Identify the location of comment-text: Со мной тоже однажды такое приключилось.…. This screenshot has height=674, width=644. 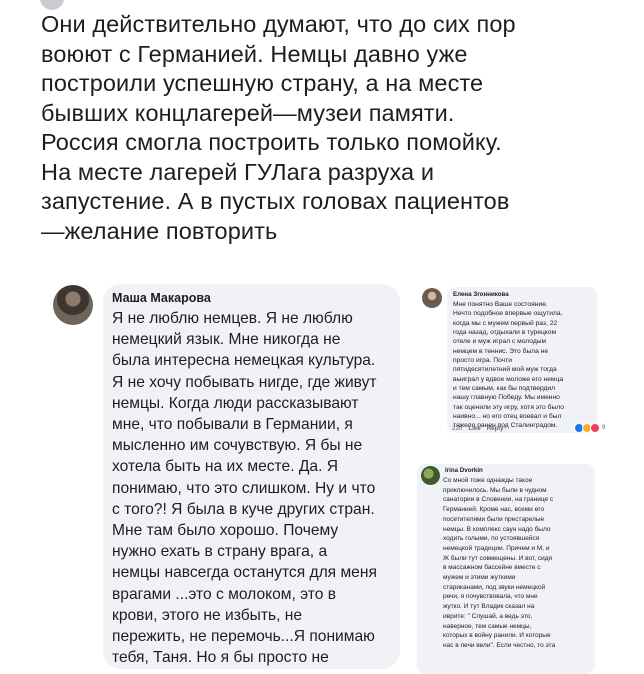
(499, 563).